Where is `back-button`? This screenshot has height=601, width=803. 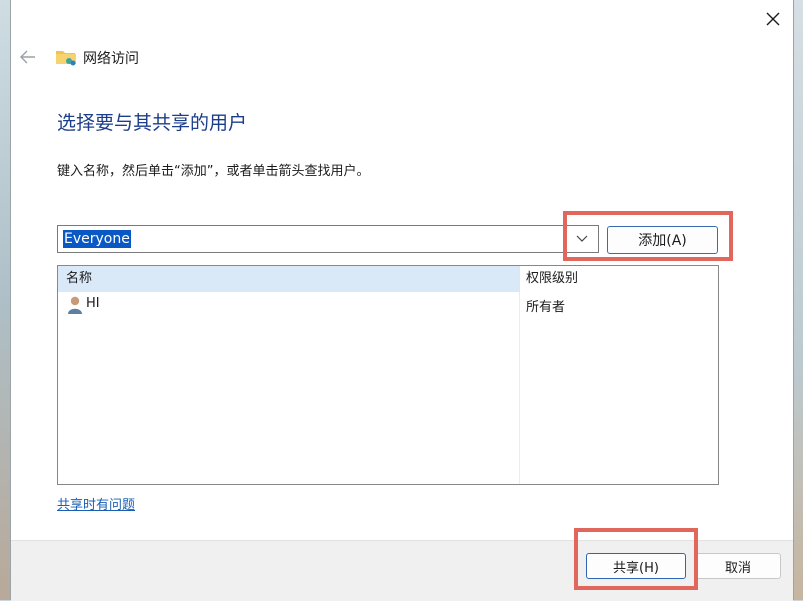
back-button is located at coordinates (28, 57).